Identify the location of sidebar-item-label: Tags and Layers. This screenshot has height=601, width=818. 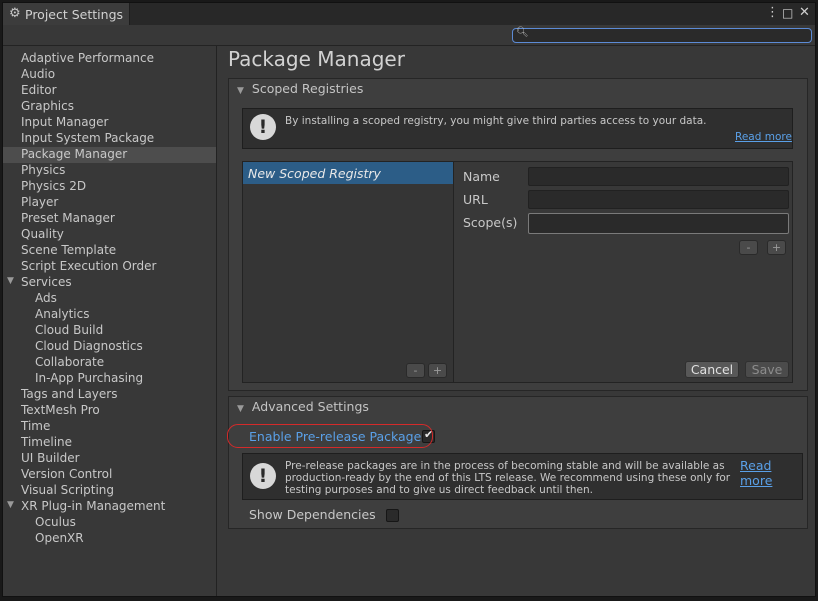
(69, 394).